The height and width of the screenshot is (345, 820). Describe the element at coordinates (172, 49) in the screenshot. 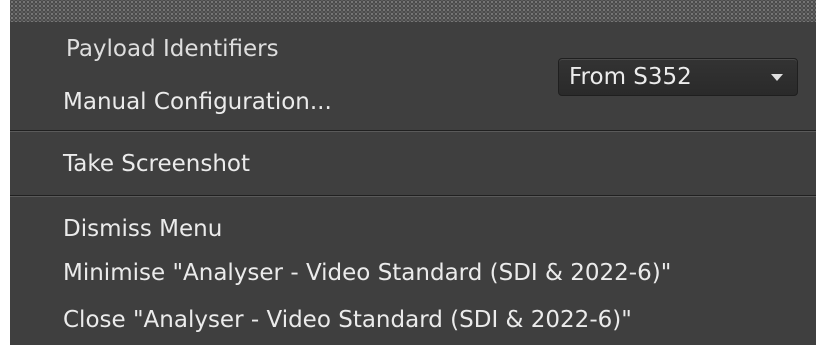

I see `payload-identifiers-label: Payload Identifiers` at that location.